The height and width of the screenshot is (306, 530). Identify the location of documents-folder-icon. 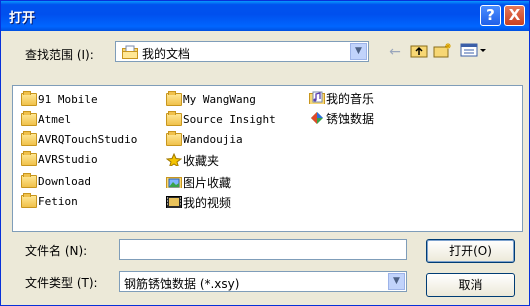
(130, 52).